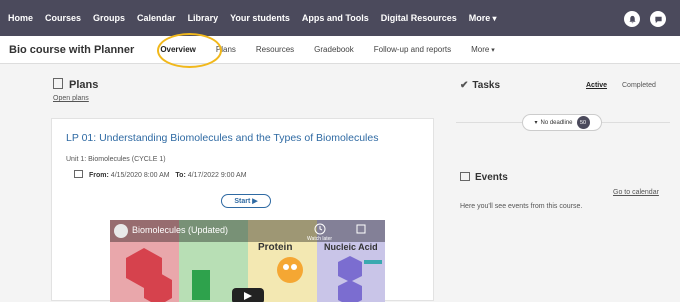  Describe the element at coordinates (521, 206) in the screenshot. I see `events-empty-text: Here you'll see events from this course.` at that location.